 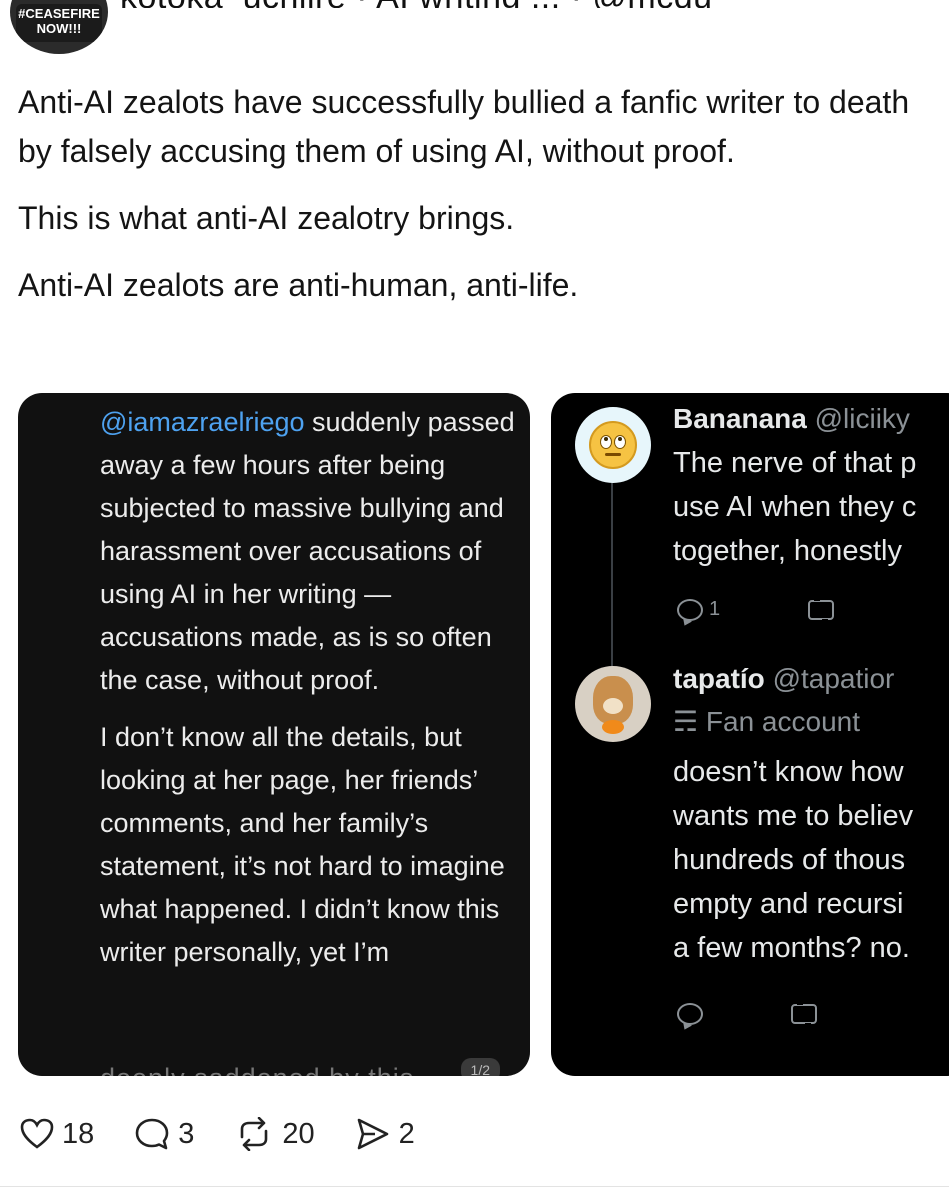 What do you see at coordinates (57, 1134) in the screenshot?
I see `like-button: 18` at bounding box center [57, 1134].